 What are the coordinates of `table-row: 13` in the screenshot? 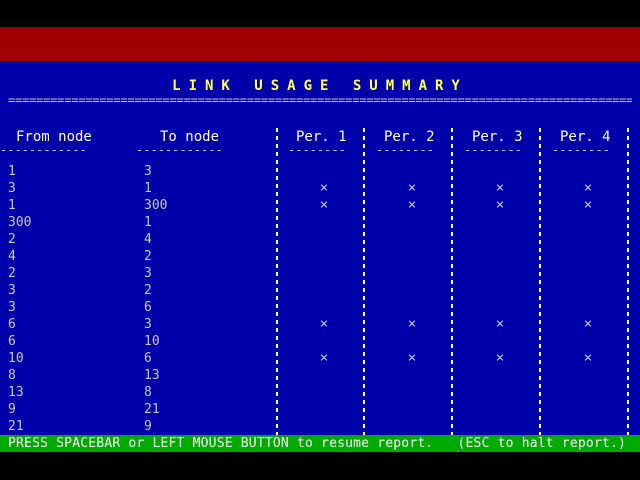 It's located at (320, 171).